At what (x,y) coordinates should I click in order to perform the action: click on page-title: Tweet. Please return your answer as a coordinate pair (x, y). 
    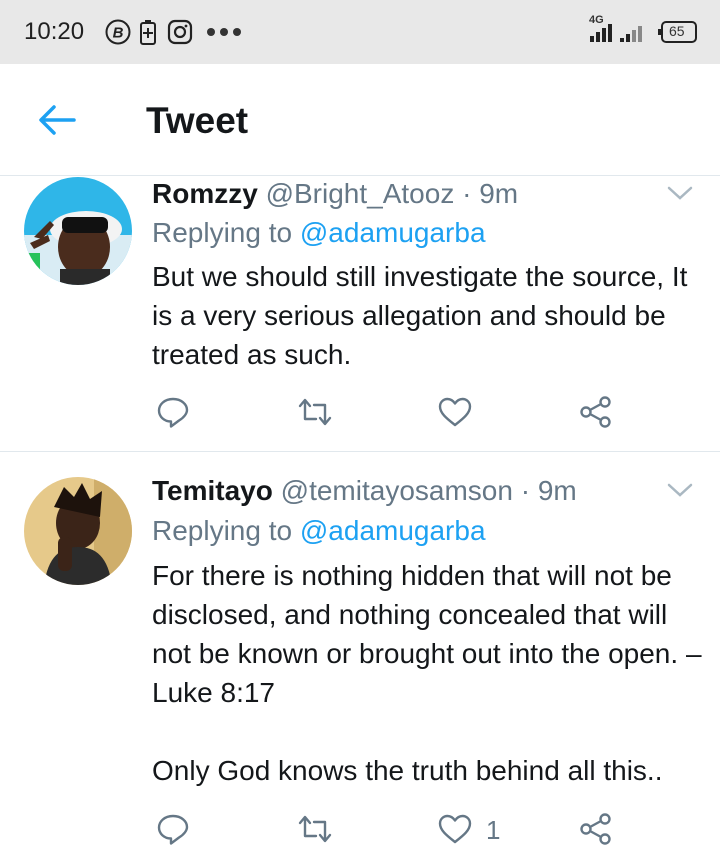
    Looking at the image, I should click on (197, 120).